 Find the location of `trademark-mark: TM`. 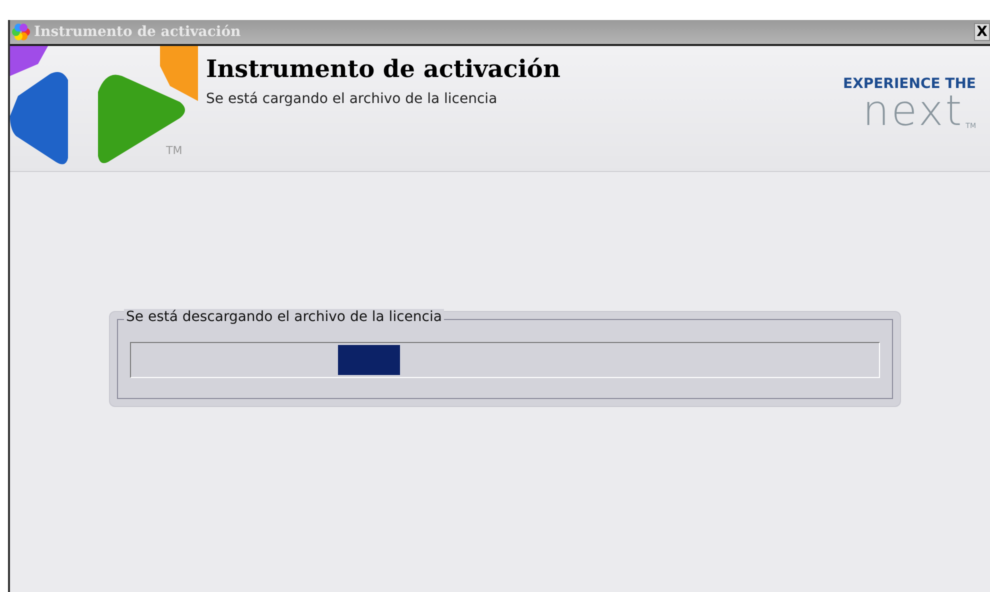

trademark-mark: TM is located at coordinates (174, 150).